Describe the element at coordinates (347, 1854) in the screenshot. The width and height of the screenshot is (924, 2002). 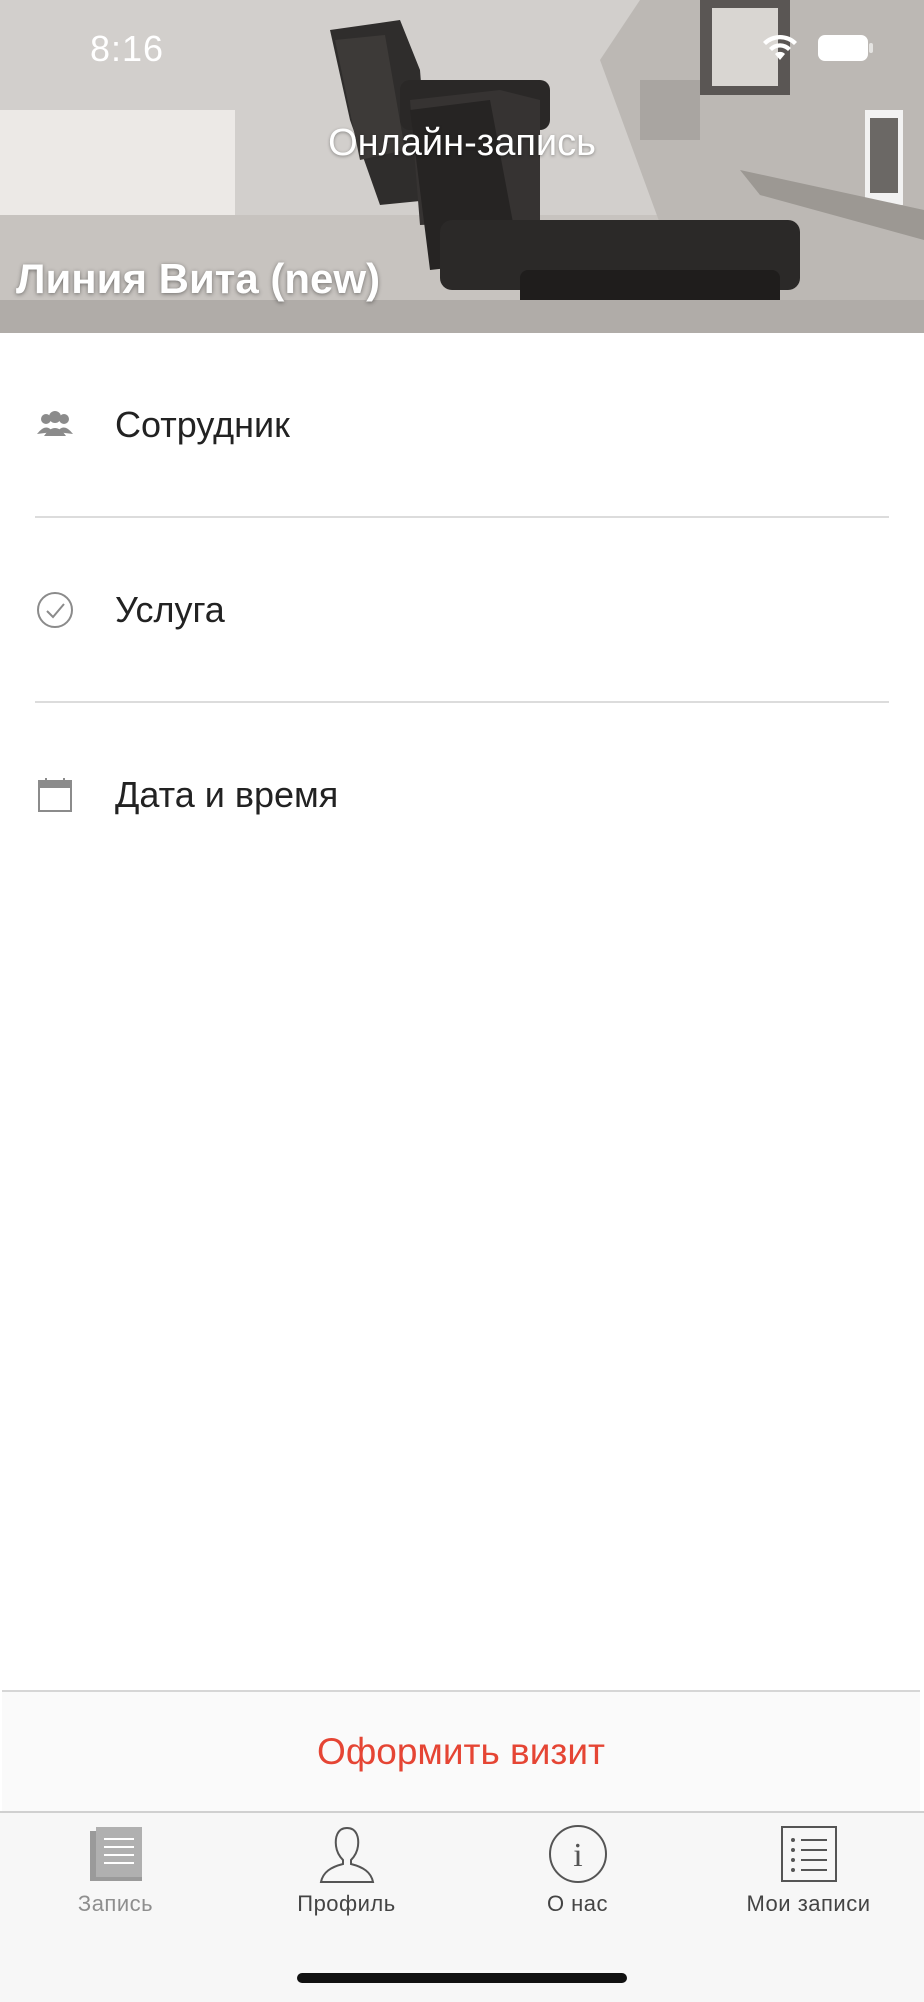
I see `profile-icon` at that location.